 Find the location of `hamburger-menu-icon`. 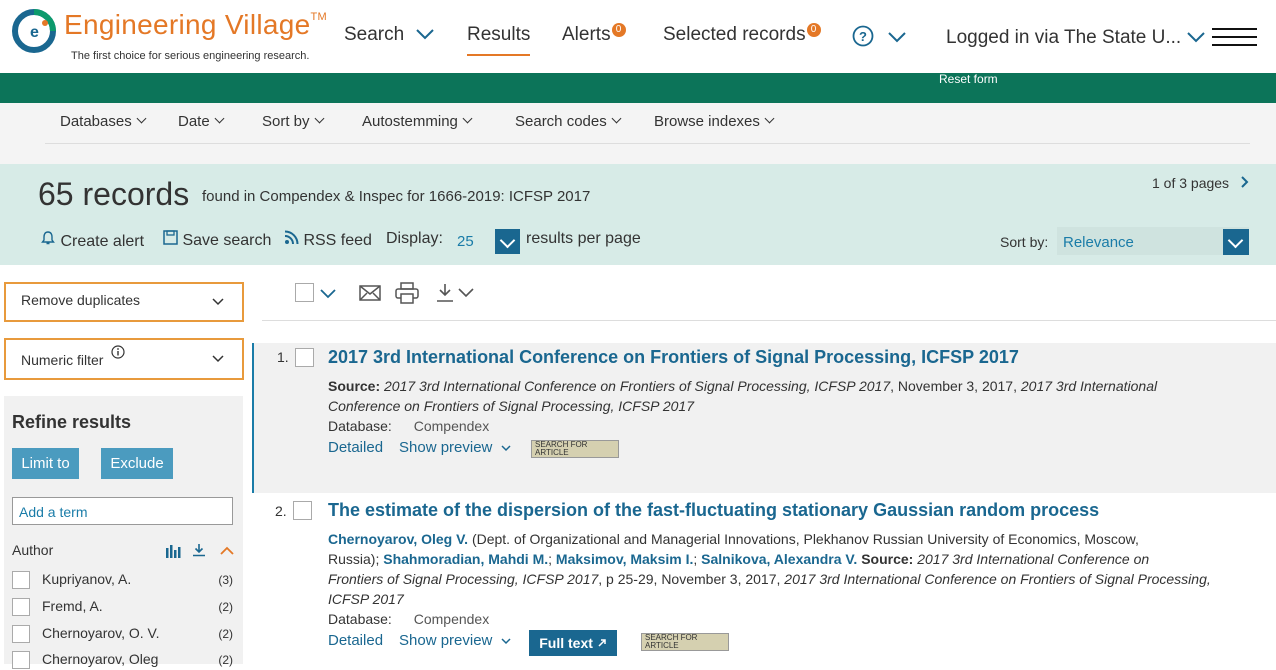

hamburger-menu-icon is located at coordinates (1234, 40).